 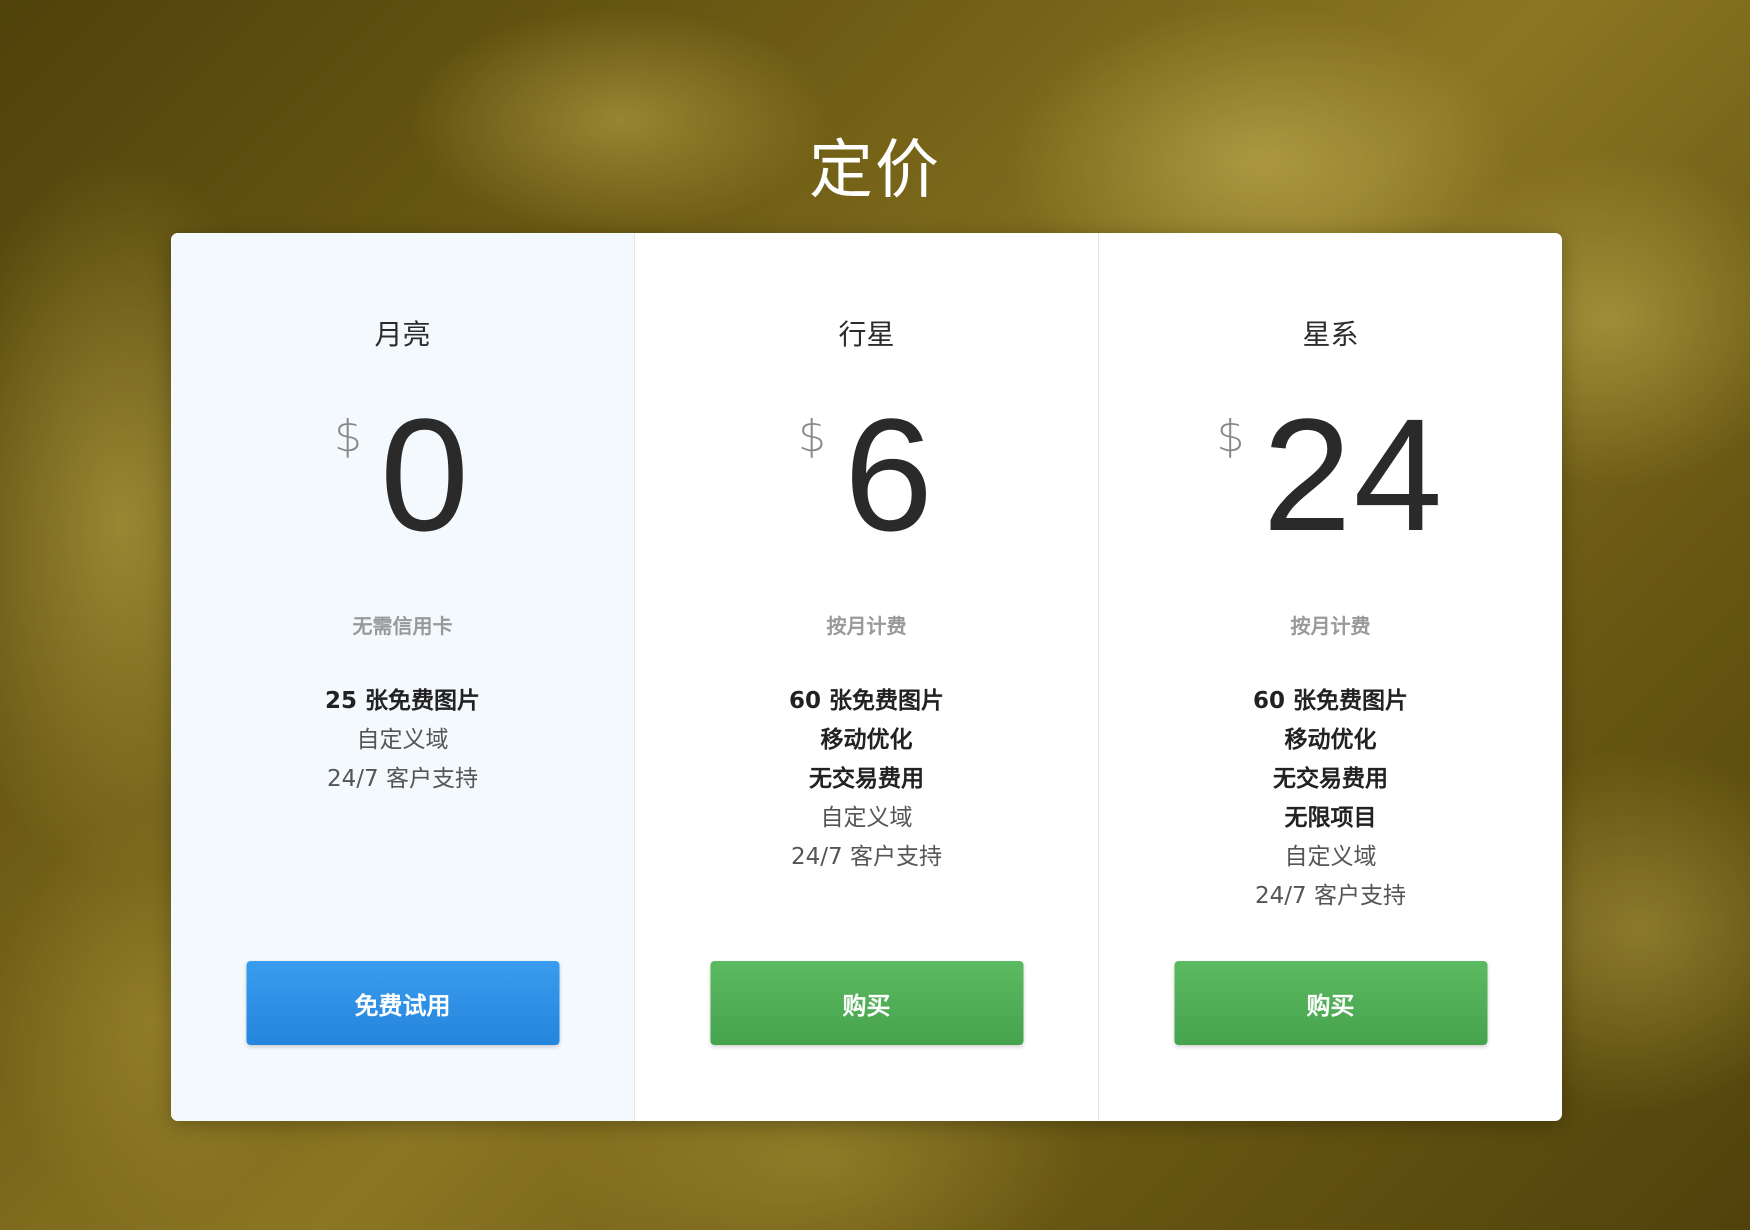 What do you see at coordinates (402, 626) in the screenshot?
I see `billing-note: 无需信用卡` at bounding box center [402, 626].